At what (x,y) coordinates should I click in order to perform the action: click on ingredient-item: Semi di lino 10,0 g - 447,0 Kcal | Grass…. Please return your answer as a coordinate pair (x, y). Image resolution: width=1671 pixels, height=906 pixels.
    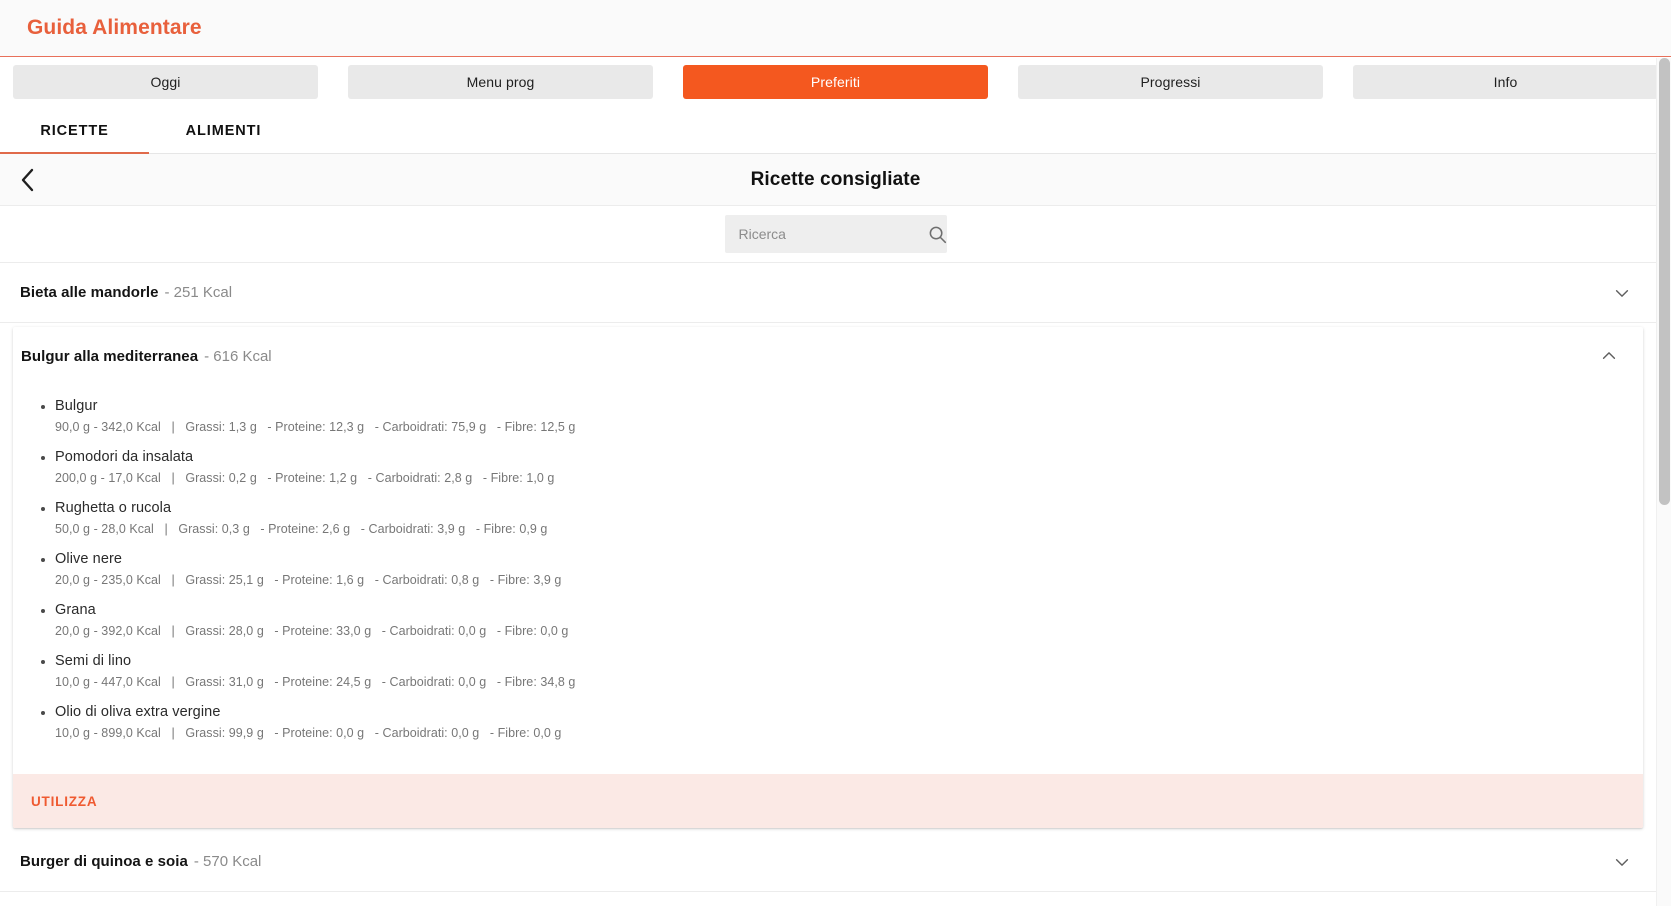
    Looking at the image, I should click on (842, 672).